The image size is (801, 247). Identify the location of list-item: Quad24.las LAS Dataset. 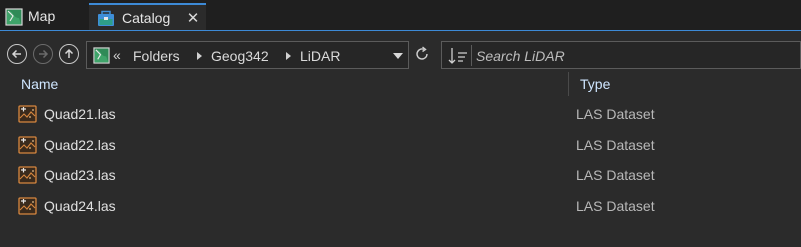
(400, 206).